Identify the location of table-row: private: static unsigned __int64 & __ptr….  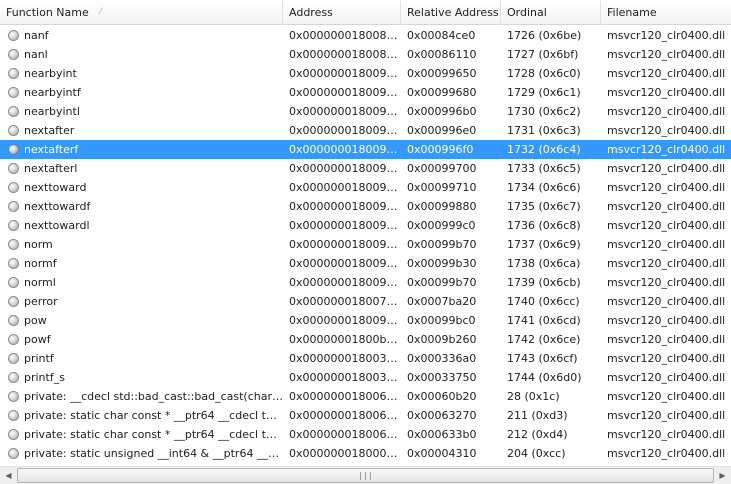
(365, 453).